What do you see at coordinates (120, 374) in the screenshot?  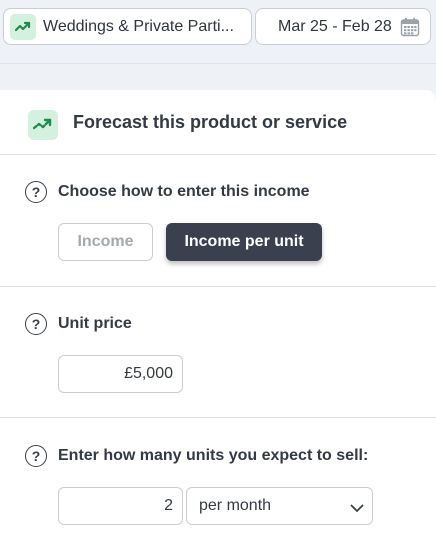 I see `unit-price-input: £5,000` at bounding box center [120, 374].